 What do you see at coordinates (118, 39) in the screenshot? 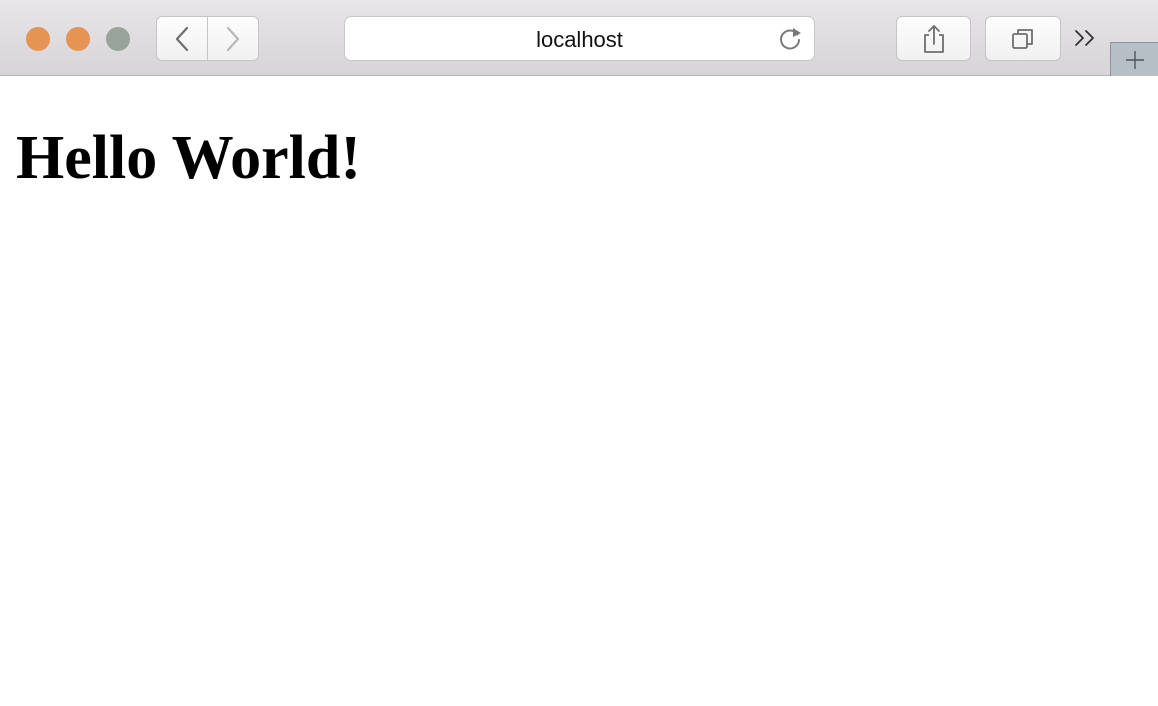
I see `zoom-window-button` at bounding box center [118, 39].